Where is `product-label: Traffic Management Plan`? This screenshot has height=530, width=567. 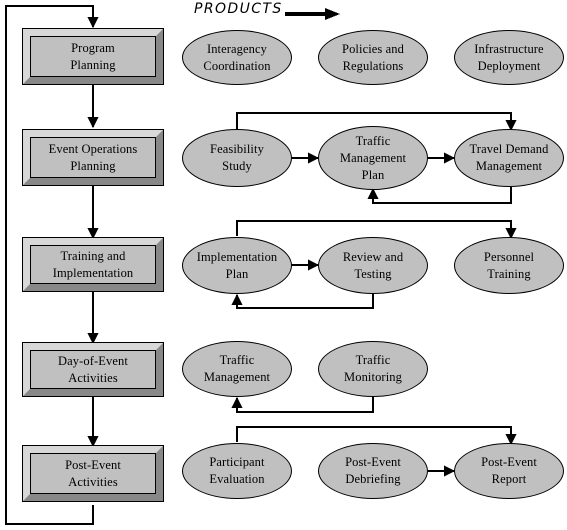 product-label: Traffic Management Plan is located at coordinates (373, 157).